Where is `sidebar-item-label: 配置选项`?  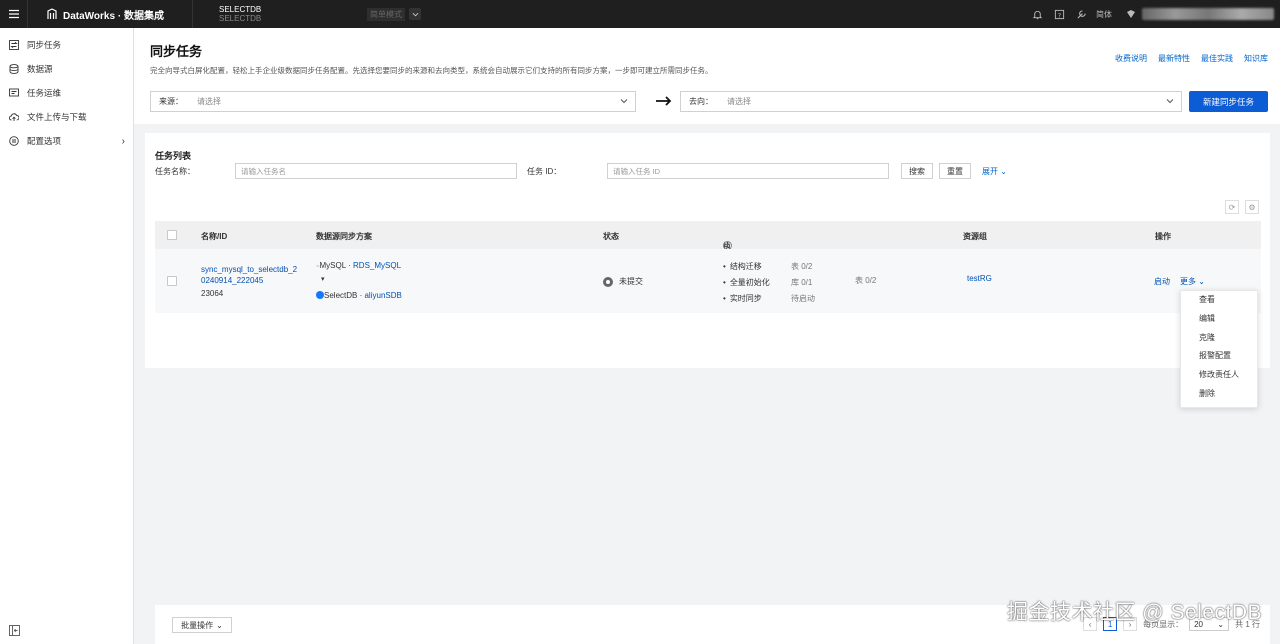 sidebar-item-label: 配置选项 is located at coordinates (44, 141).